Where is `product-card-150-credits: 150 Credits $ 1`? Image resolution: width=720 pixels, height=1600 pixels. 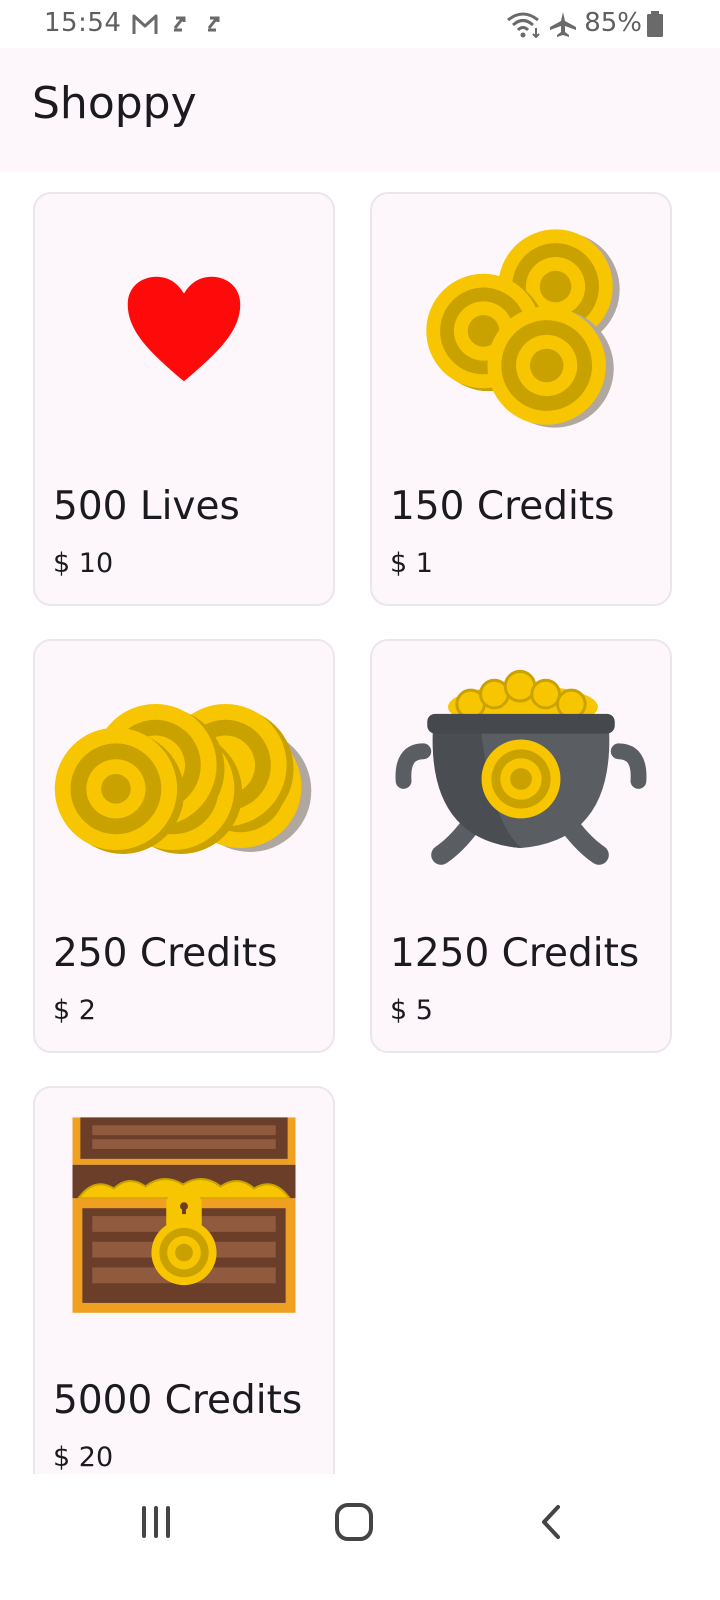
product-card-150-credits: 150 Credits $ 1 is located at coordinates (521, 399).